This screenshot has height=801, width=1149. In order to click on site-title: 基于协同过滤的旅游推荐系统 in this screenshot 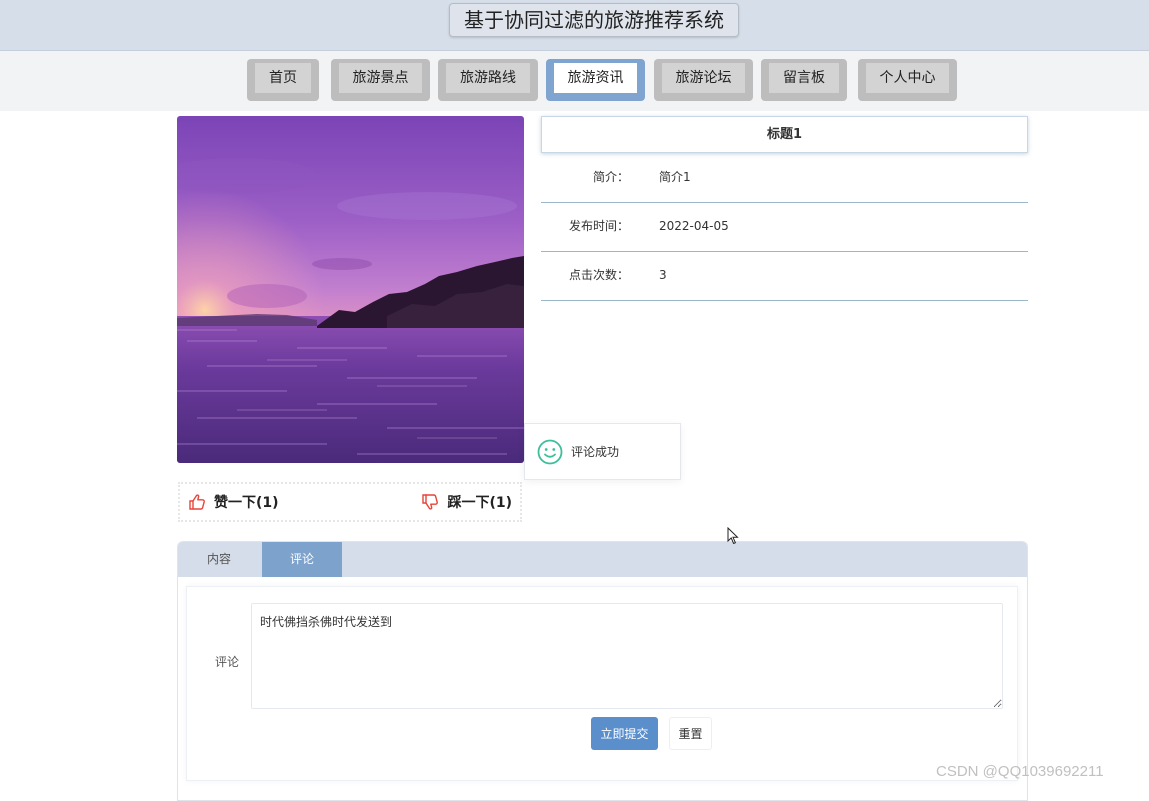, I will do `click(594, 20)`.